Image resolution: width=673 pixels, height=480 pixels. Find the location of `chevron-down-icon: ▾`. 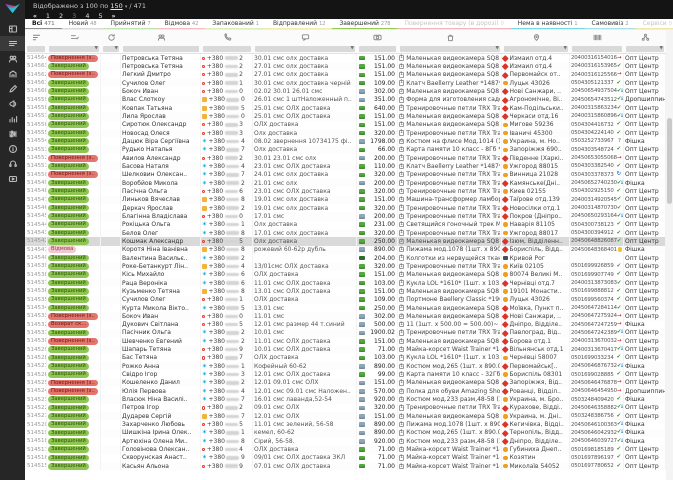

chevron-down-icon: ▾ is located at coordinates (126, 7).